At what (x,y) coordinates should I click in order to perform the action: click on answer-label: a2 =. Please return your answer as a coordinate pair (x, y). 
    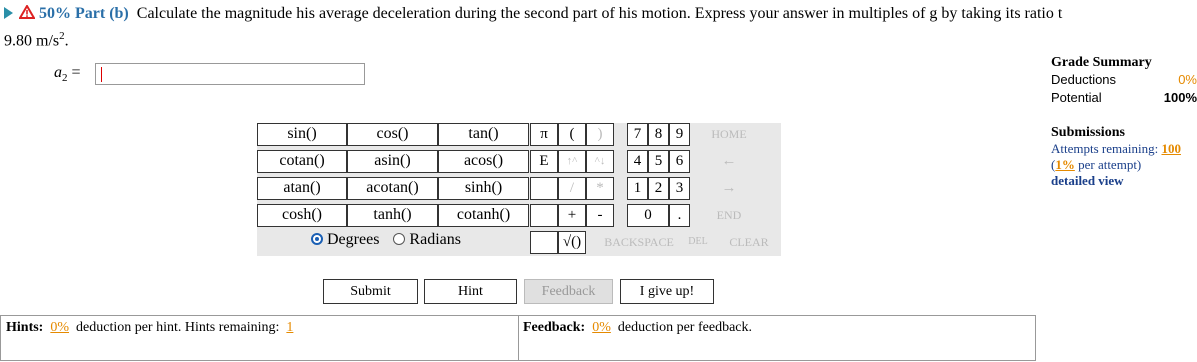
    Looking at the image, I should click on (67, 74).